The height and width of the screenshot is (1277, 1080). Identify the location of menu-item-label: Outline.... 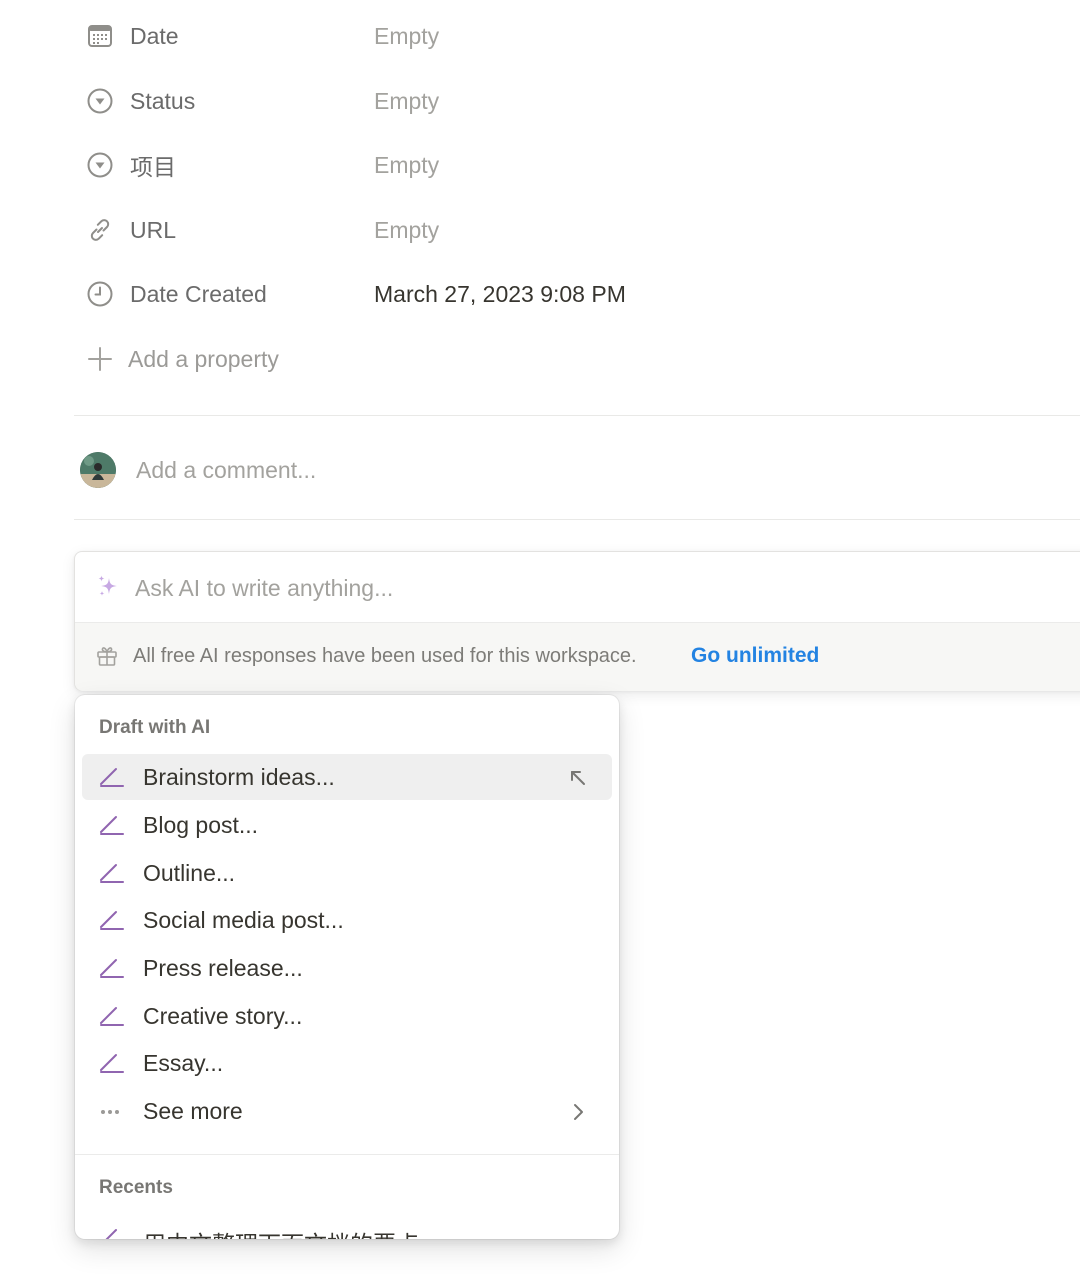
(189, 873).